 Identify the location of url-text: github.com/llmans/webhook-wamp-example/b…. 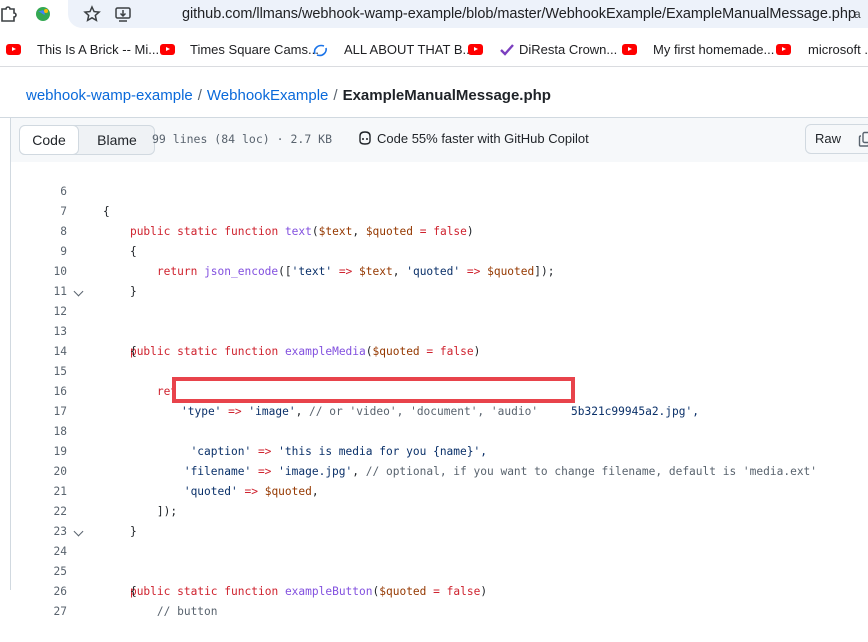
(519, 14).